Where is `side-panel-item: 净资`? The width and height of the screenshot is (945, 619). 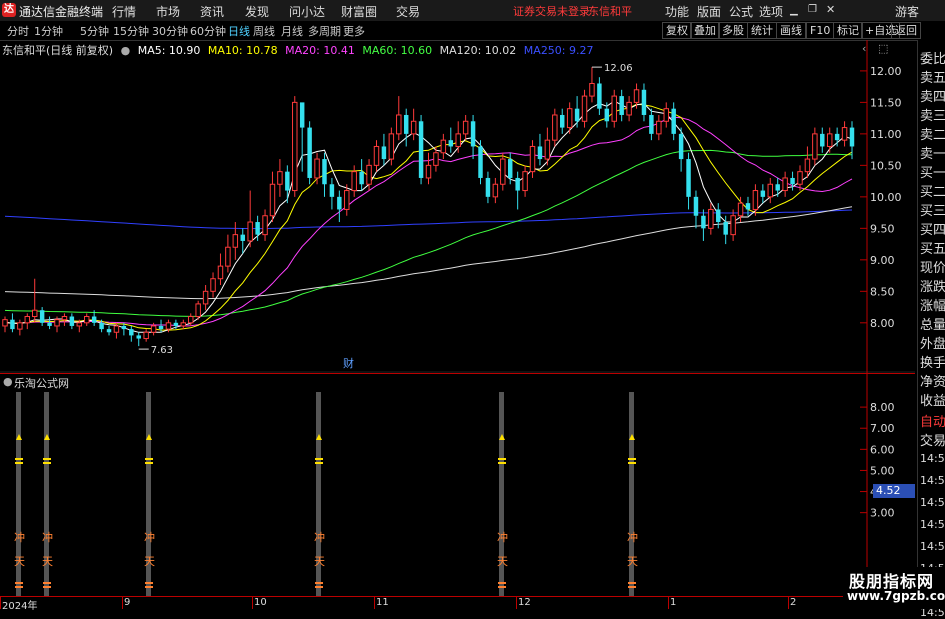
side-panel-item: 净资 is located at coordinates (932, 380).